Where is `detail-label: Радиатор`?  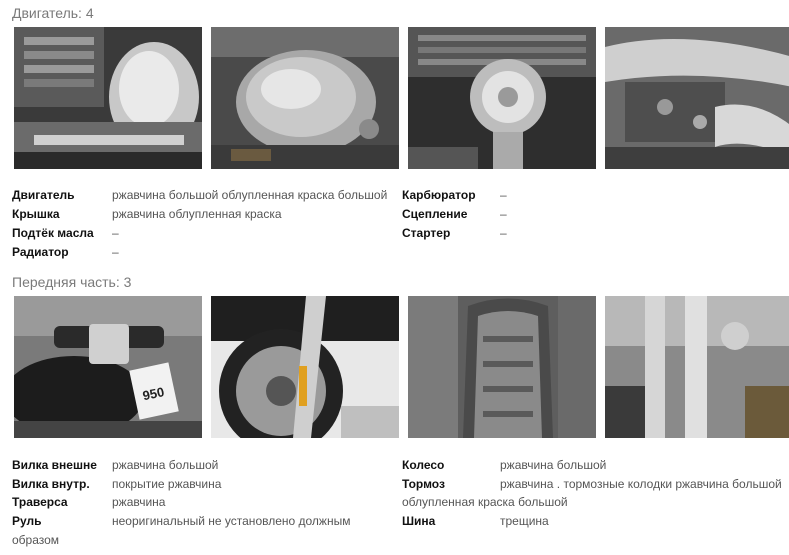
detail-label: Радиатор is located at coordinates (40, 252).